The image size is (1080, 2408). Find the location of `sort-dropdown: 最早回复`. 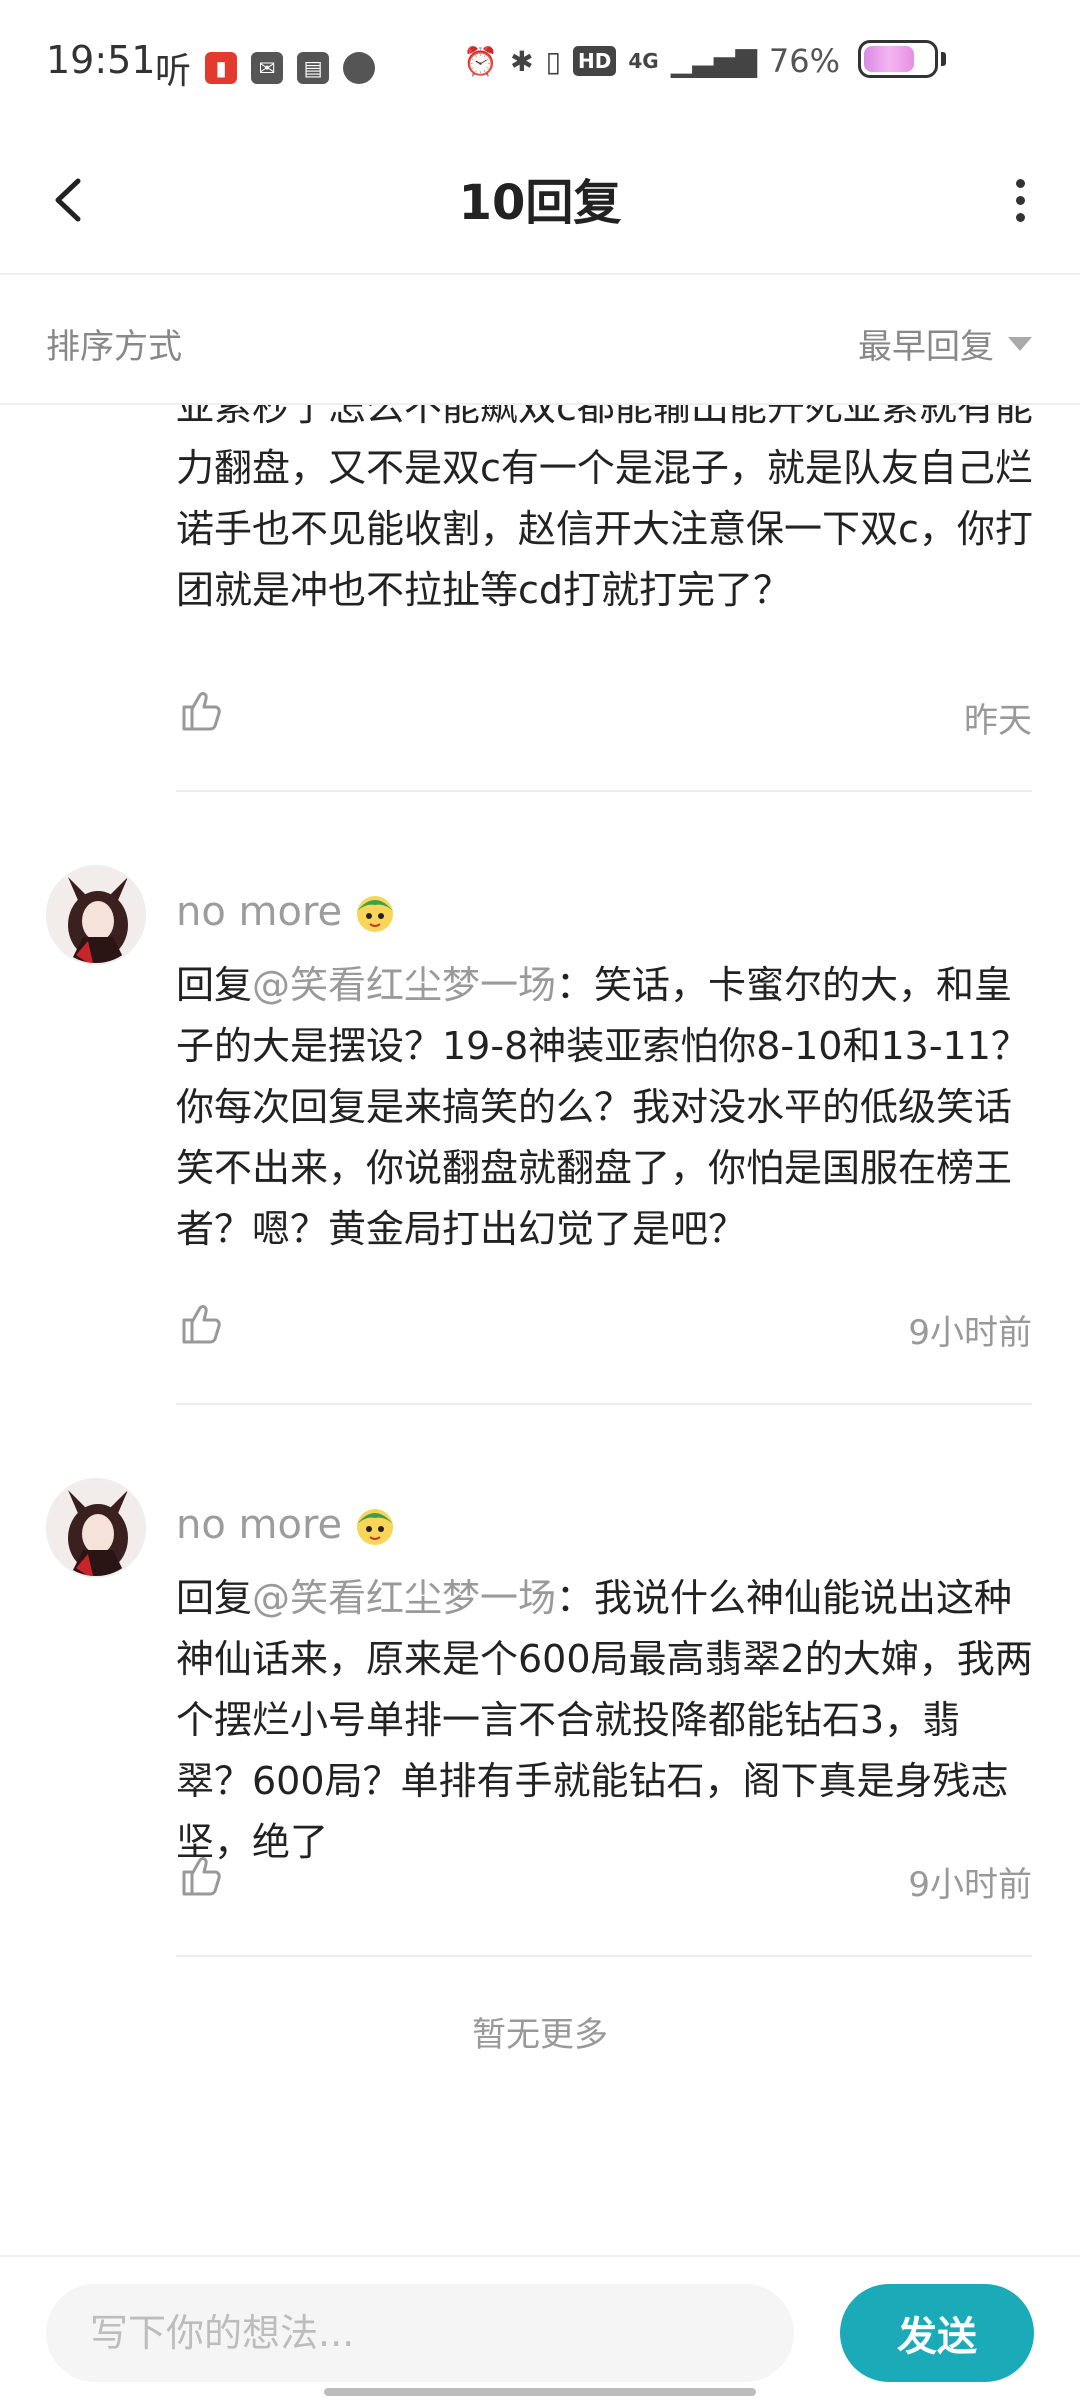

sort-dropdown: 最早回复 is located at coordinates (945, 343).